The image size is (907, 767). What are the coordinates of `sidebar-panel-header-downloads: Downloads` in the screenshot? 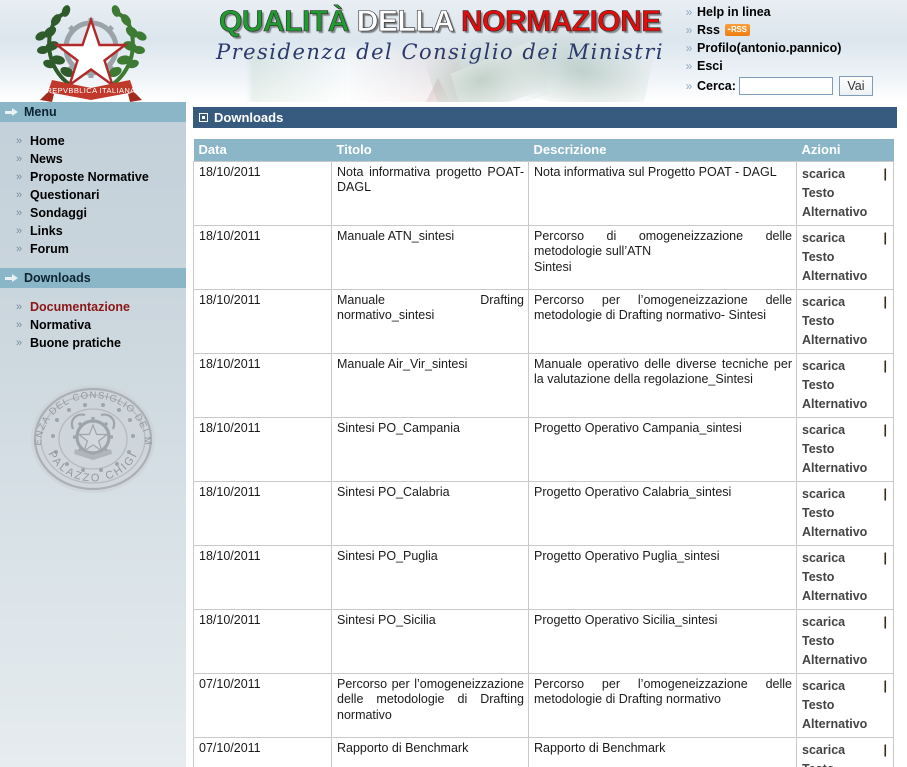 It's located at (93, 278).